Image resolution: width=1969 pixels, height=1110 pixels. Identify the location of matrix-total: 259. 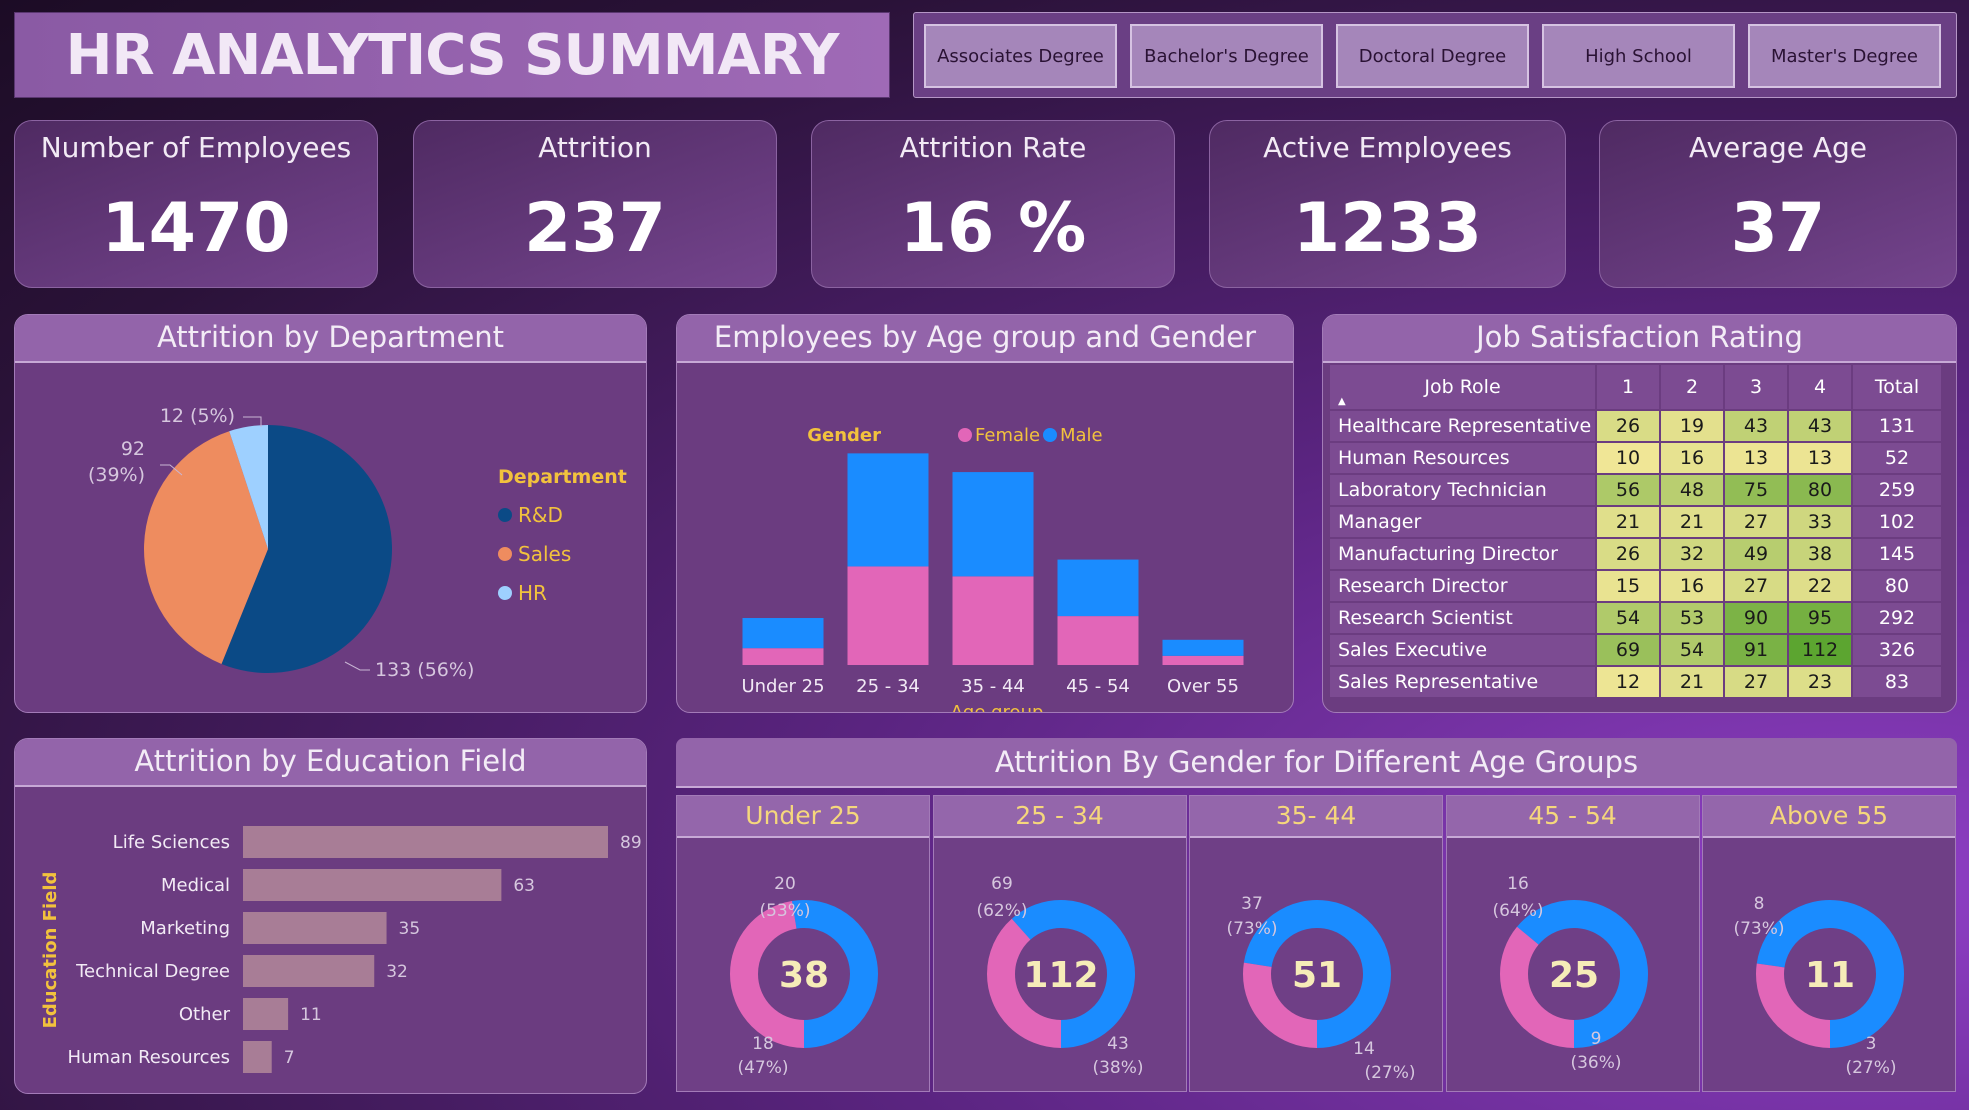
(1897, 490).